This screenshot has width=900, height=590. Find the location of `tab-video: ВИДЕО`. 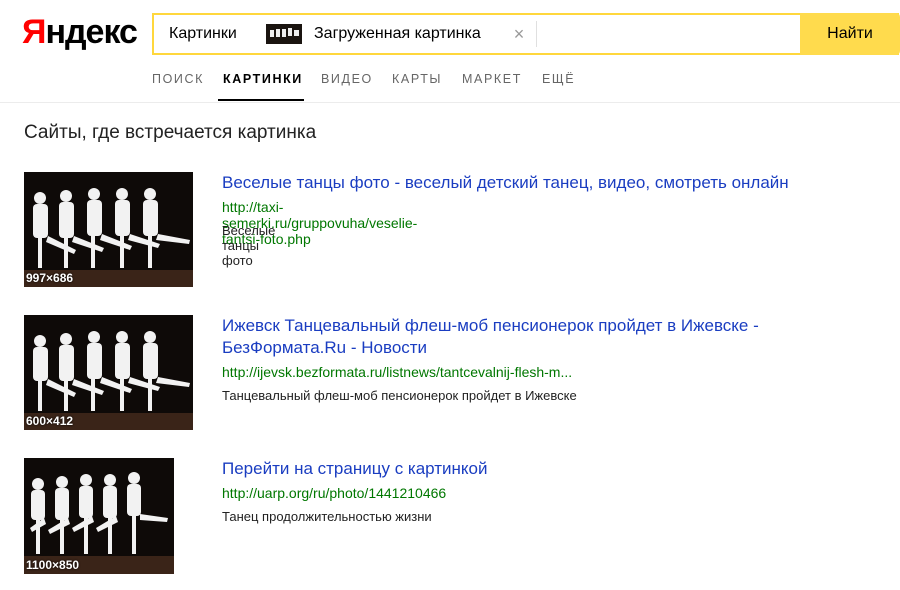

tab-video: ВИДЕО is located at coordinates (347, 85).